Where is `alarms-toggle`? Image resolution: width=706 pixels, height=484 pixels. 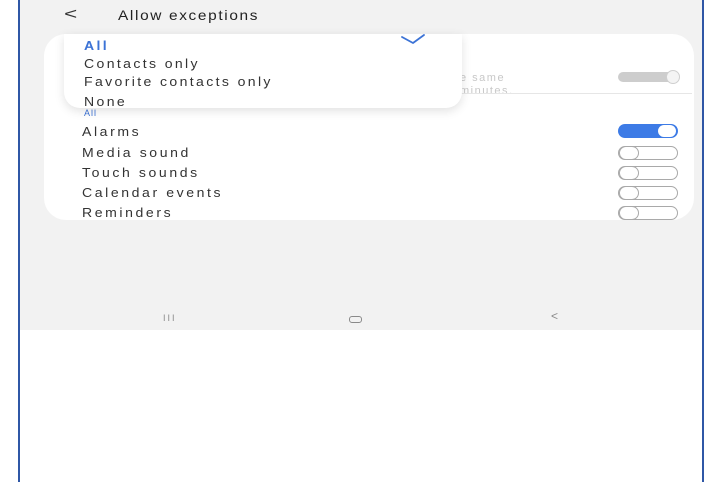
alarms-toggle is located at coordinates (648, 131).